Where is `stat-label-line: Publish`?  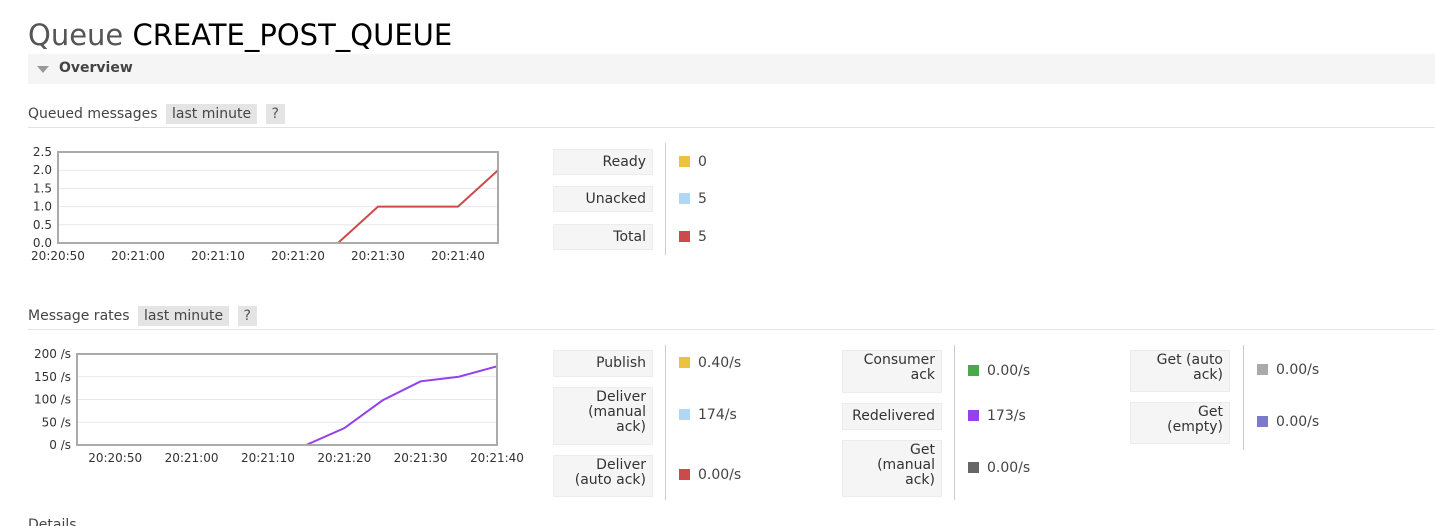
stat-label-line: Publish is located at coordinates (621, 363).